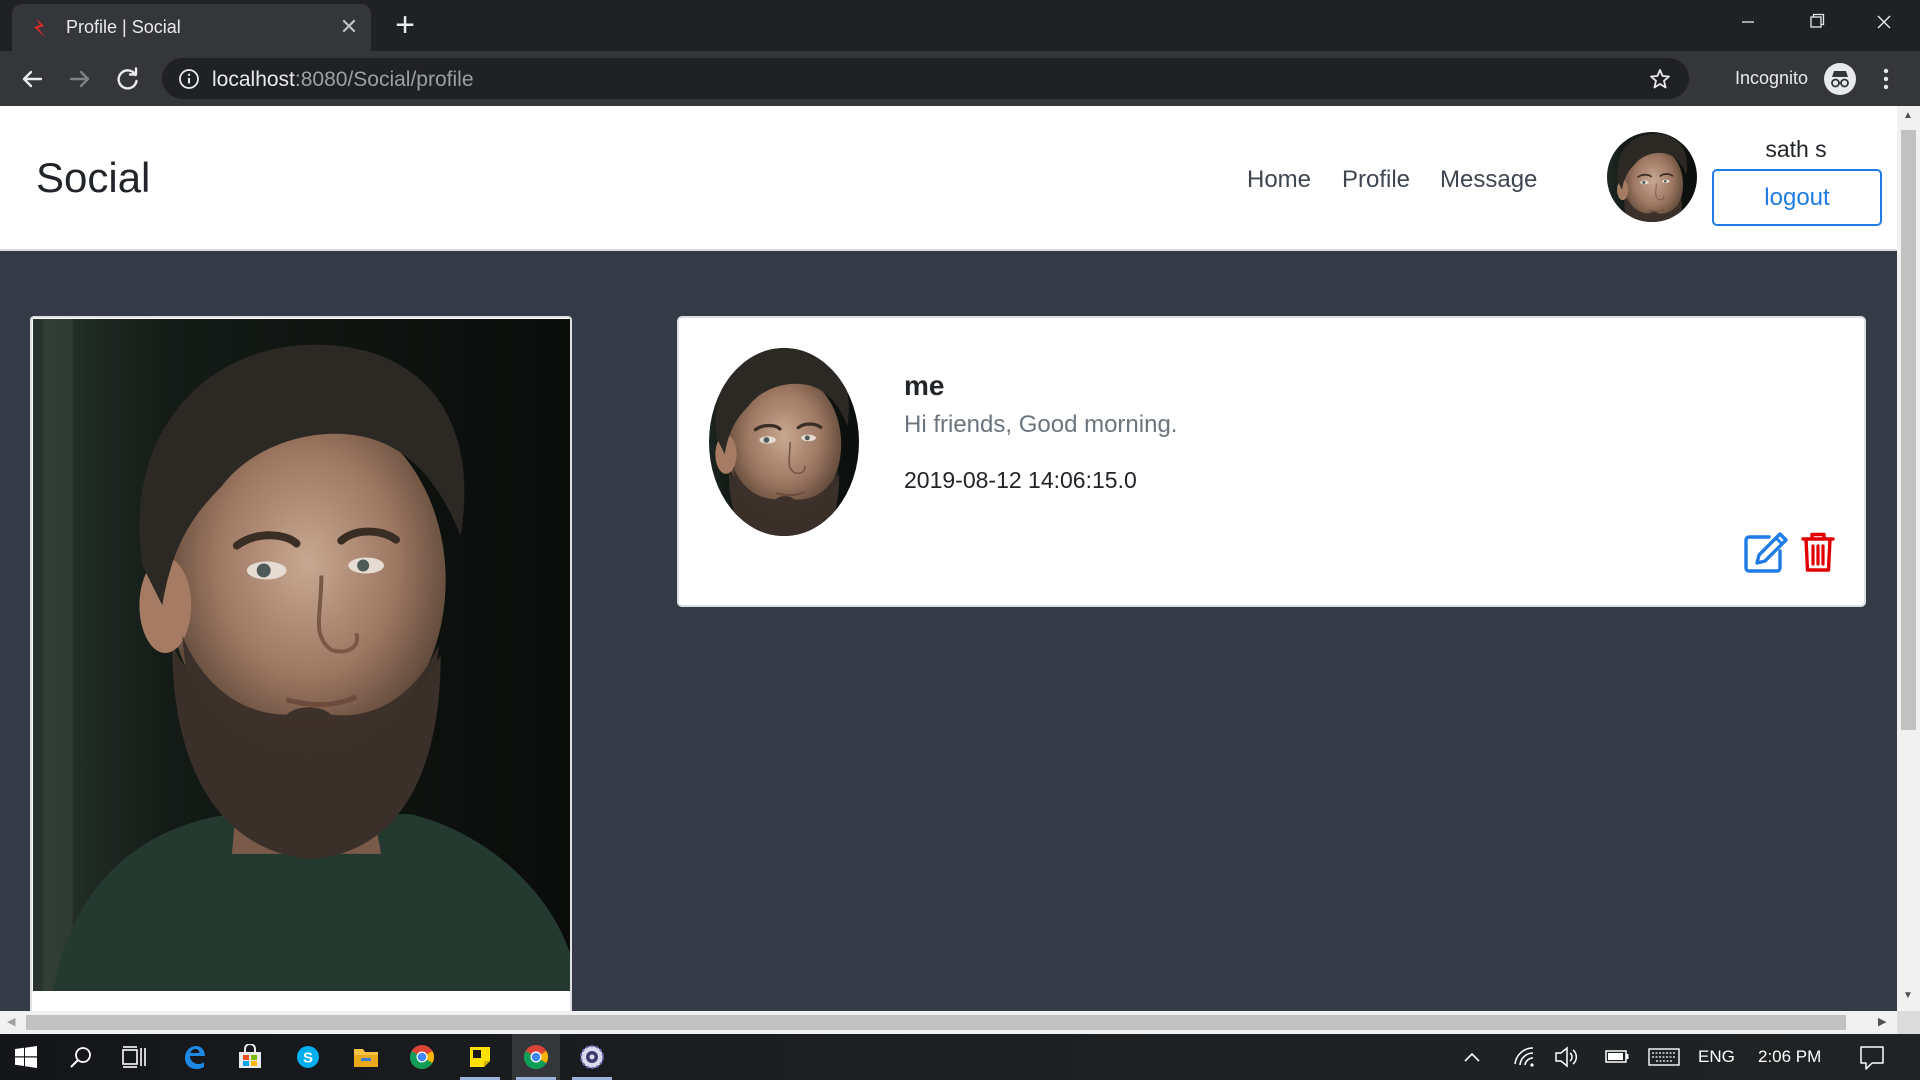  Describe the element at coordinates (1908, 430) in the screenshot. I see `vertical-scroll-thumb` at that location.